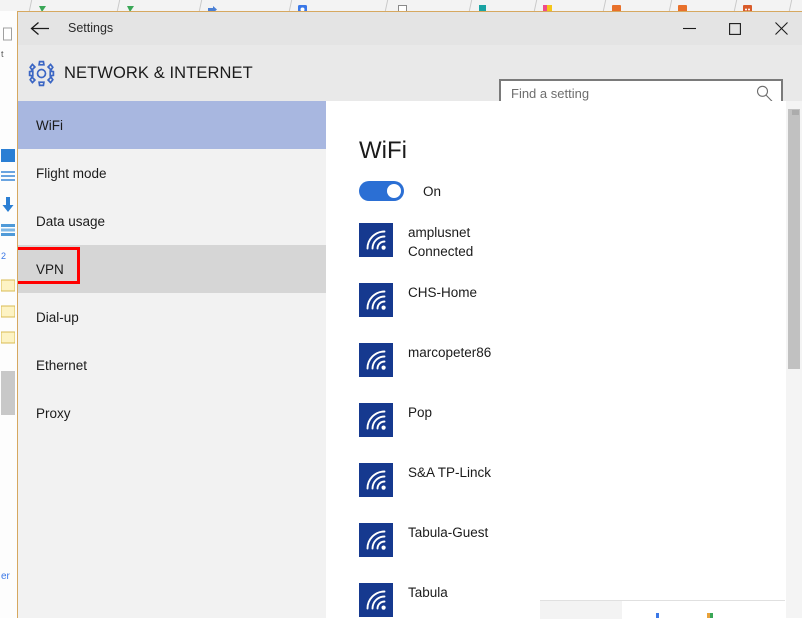 The image size is (802, 619). I want to click on bookmark-icon-outline, so click(402, 6).